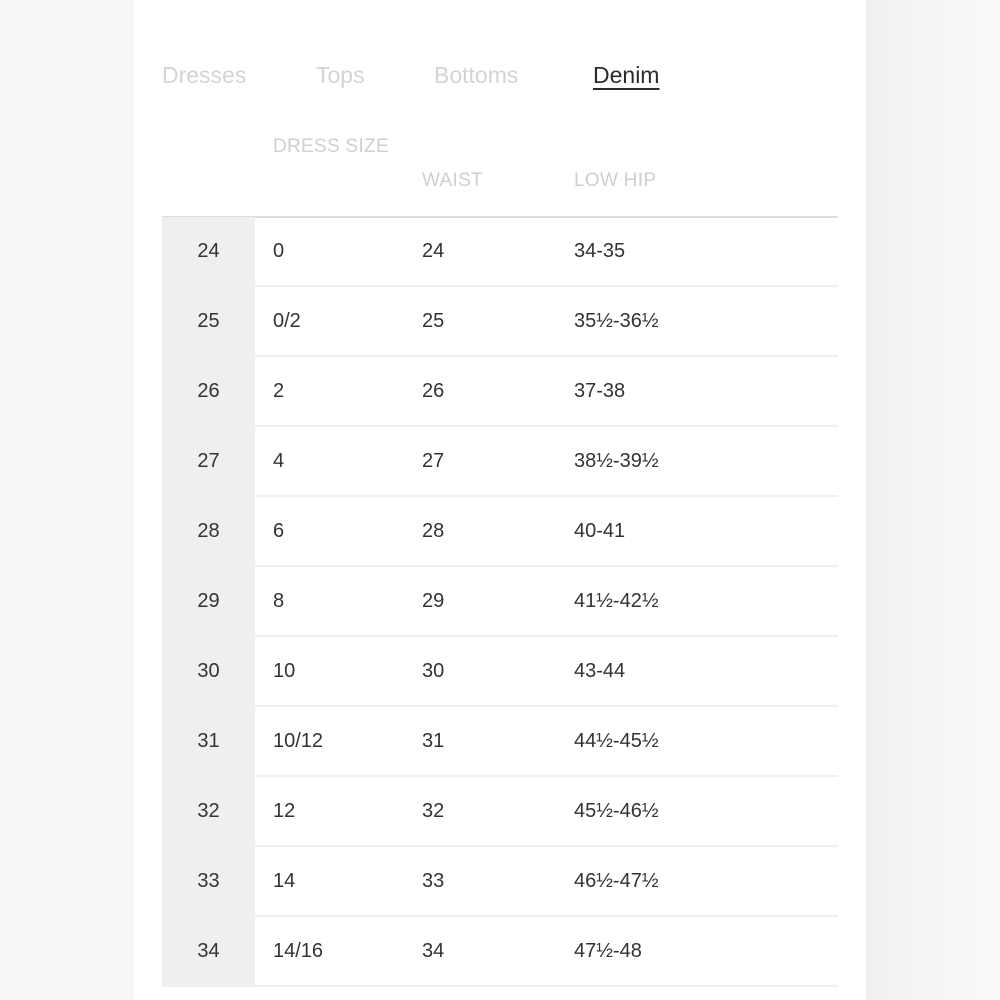 The width and height of the screenshot is (1000, 1000). I want to click on size-cell: 33, so click(208, 882).